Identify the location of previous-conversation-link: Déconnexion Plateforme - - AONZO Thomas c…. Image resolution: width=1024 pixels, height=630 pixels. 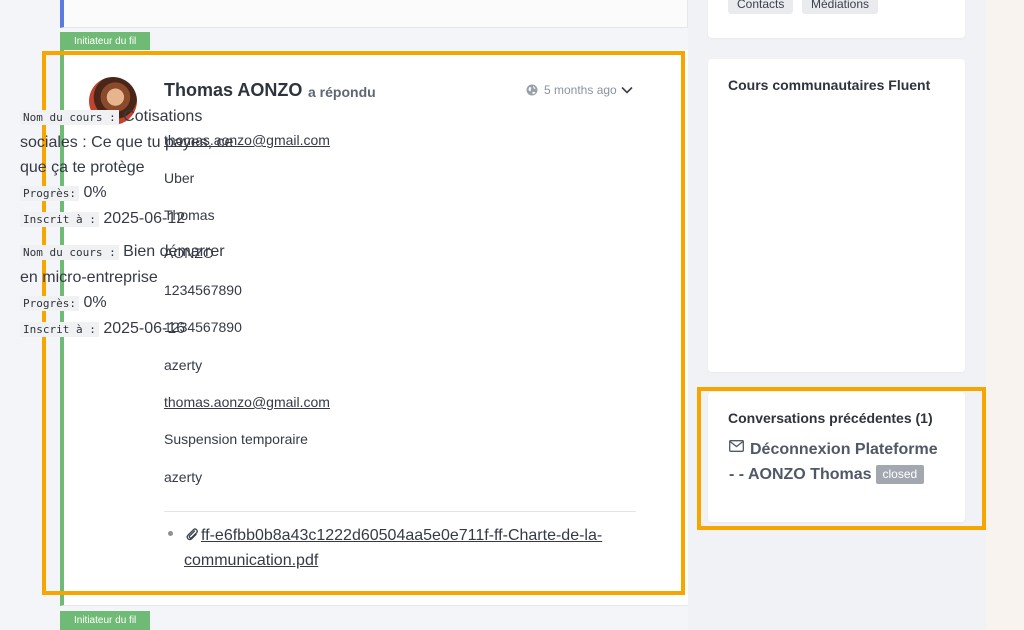
(836, 462).